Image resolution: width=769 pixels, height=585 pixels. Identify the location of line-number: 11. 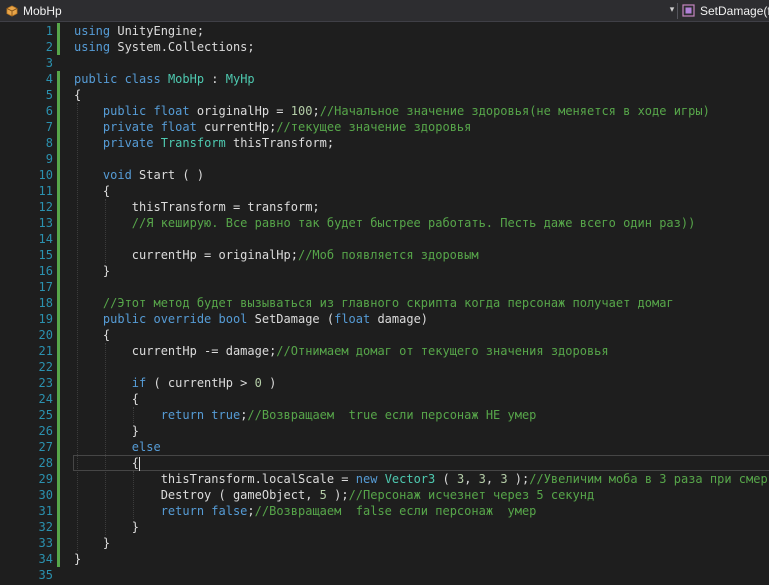
(45, 191).